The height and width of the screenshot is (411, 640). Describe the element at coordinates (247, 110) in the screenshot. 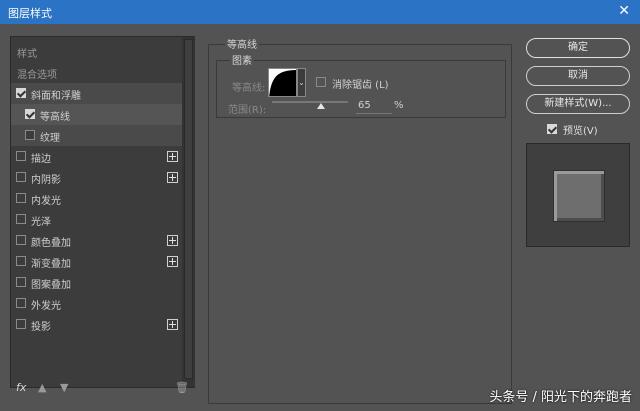

I see `range-label: 范围(R):` at that location.